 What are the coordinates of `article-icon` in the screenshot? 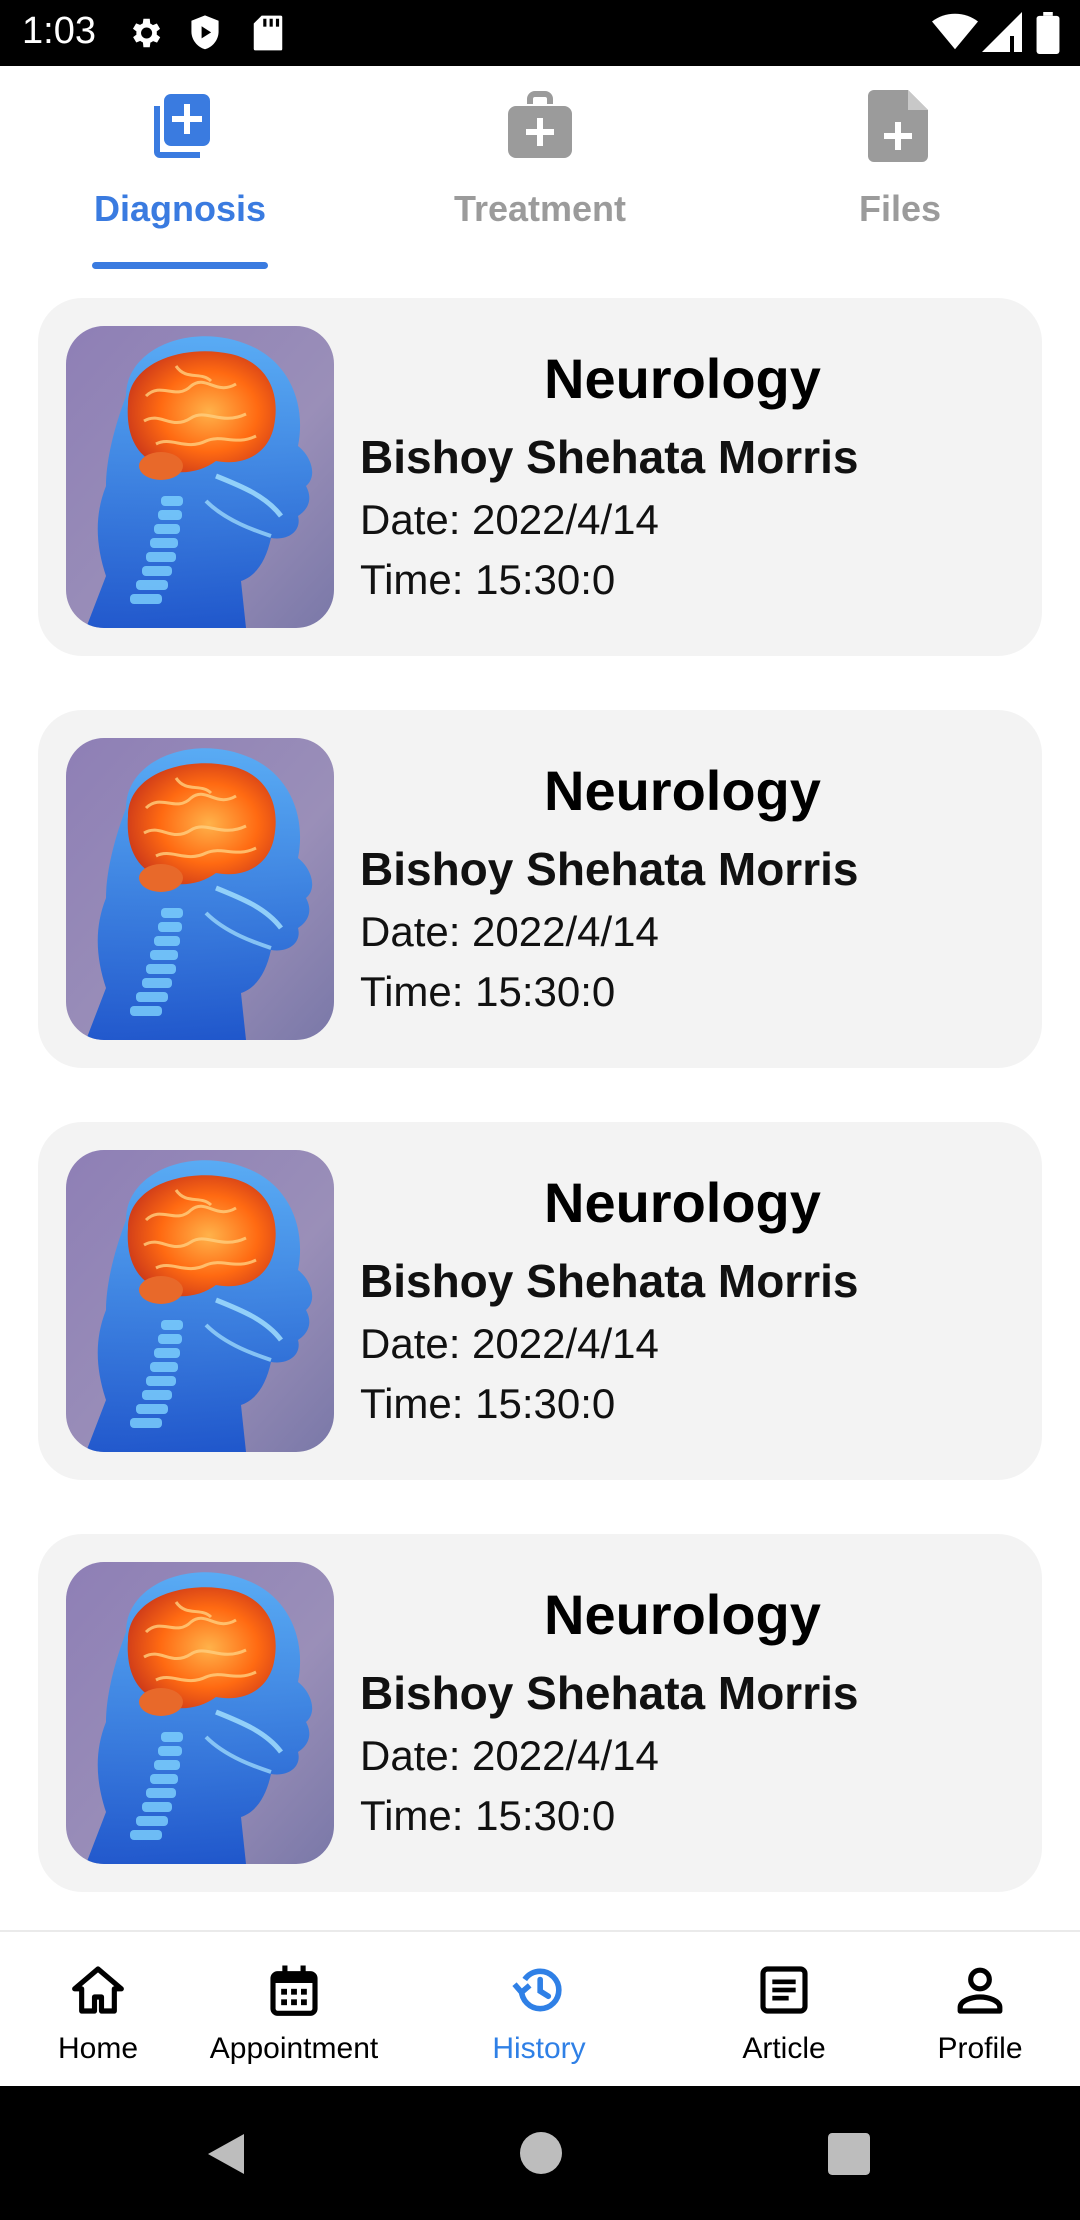 It's located at (784, 1990).